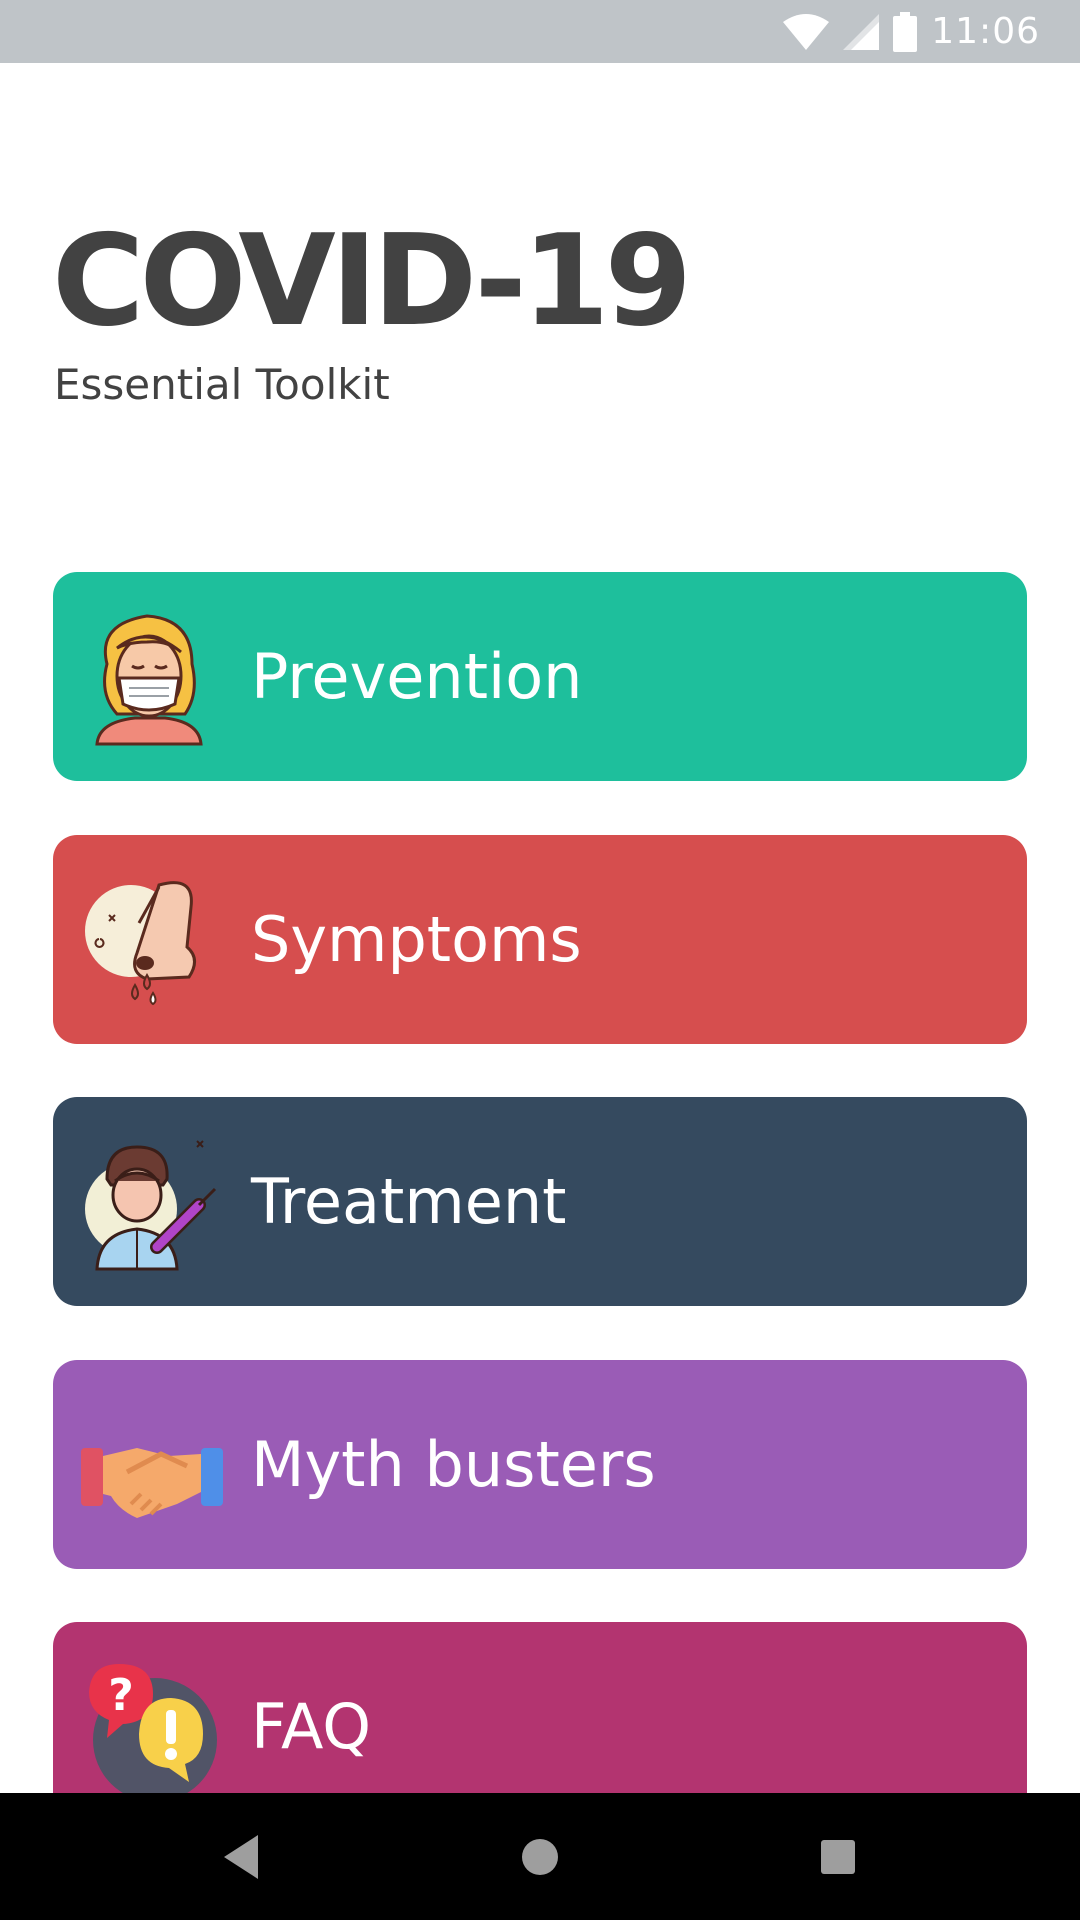 The width and height of the screenshot is (1080, 1920). I want to click on navigation-bar, so click(540, 1856).